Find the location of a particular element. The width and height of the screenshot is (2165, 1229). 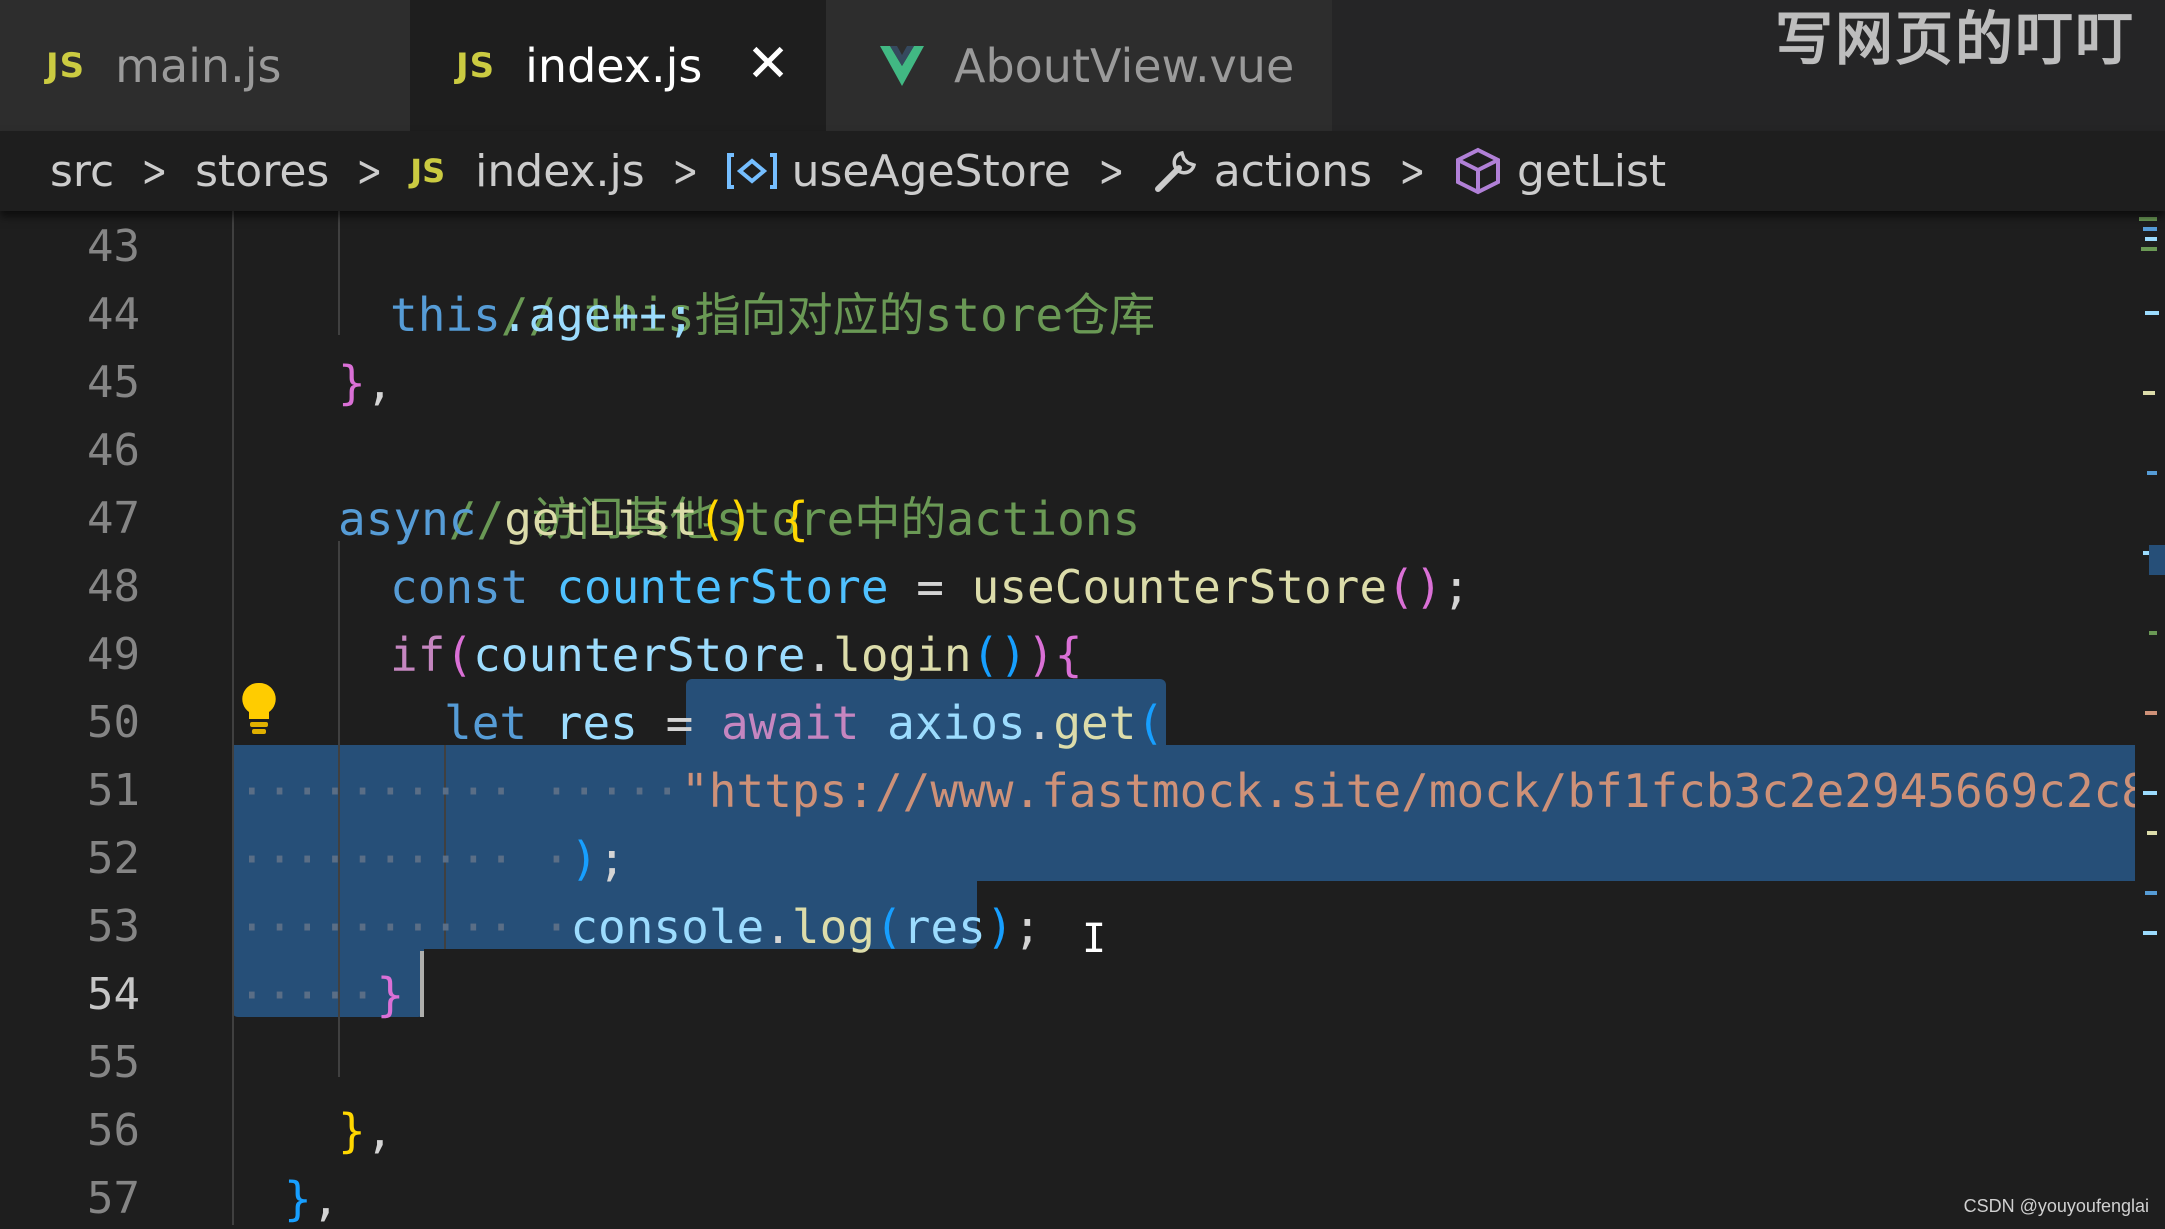

code-line-49: if(counterStore.login()){ is located at coordinates (736, 655).